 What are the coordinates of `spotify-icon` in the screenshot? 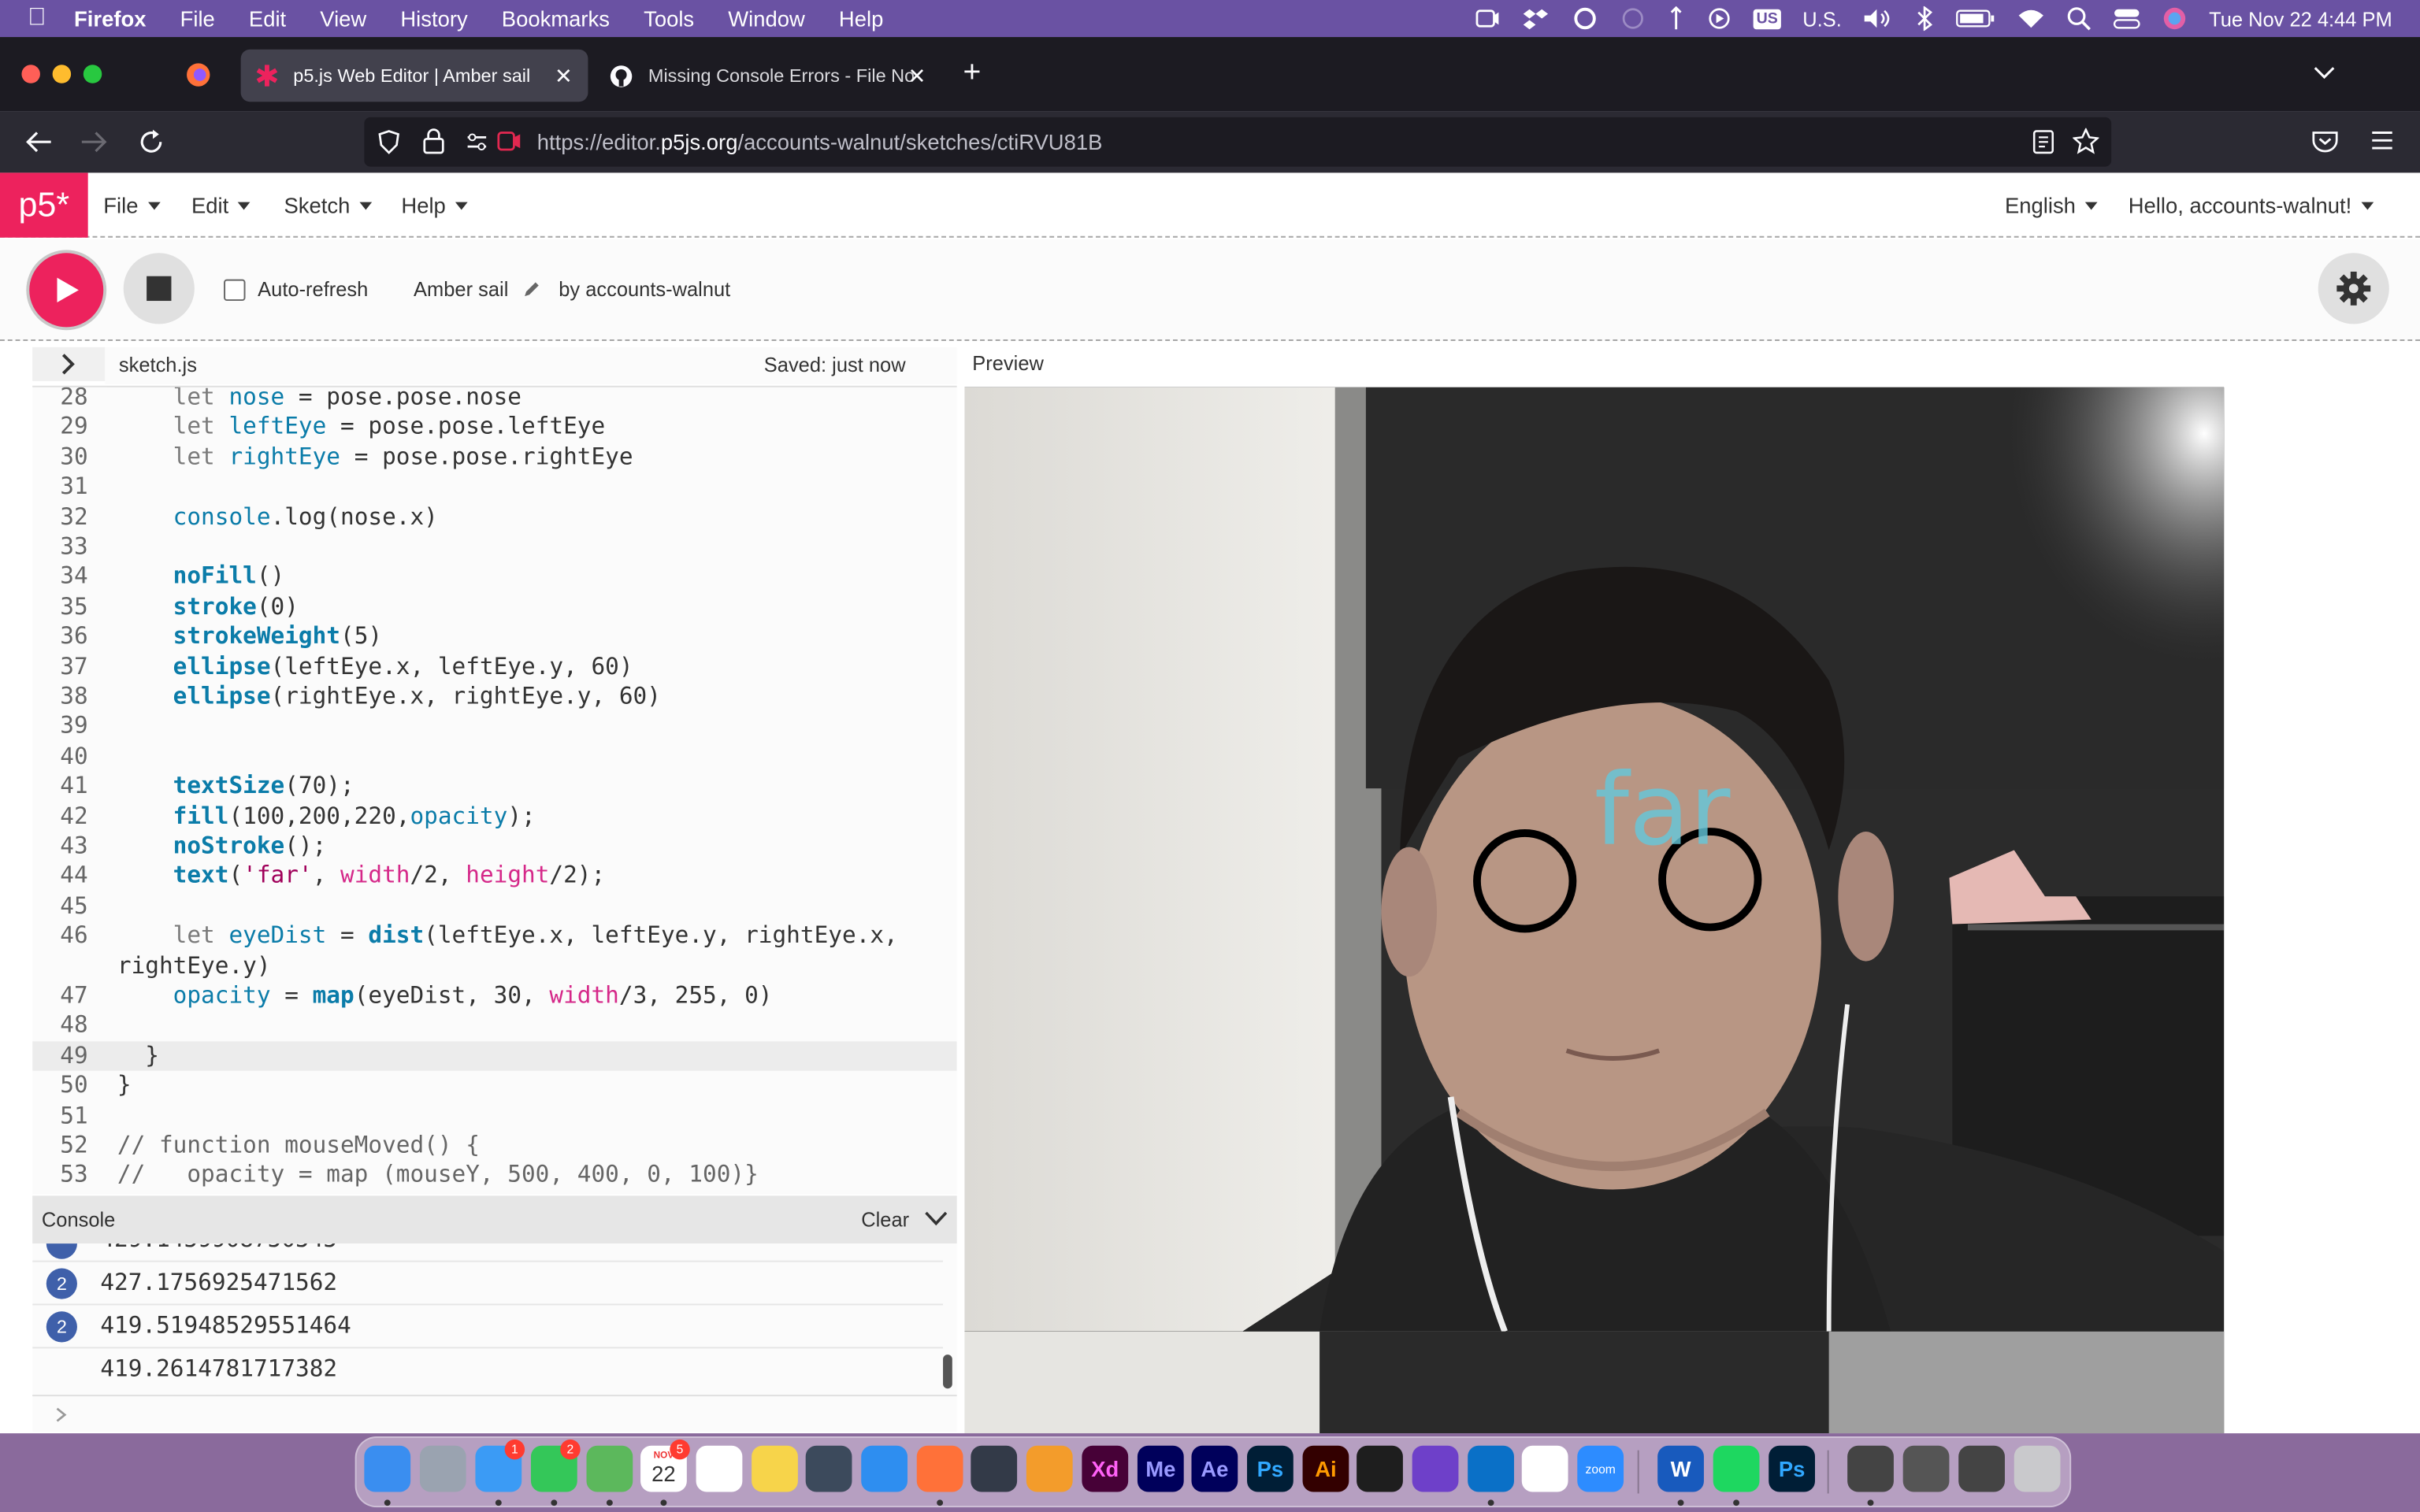 It's located at (1736, 1468).